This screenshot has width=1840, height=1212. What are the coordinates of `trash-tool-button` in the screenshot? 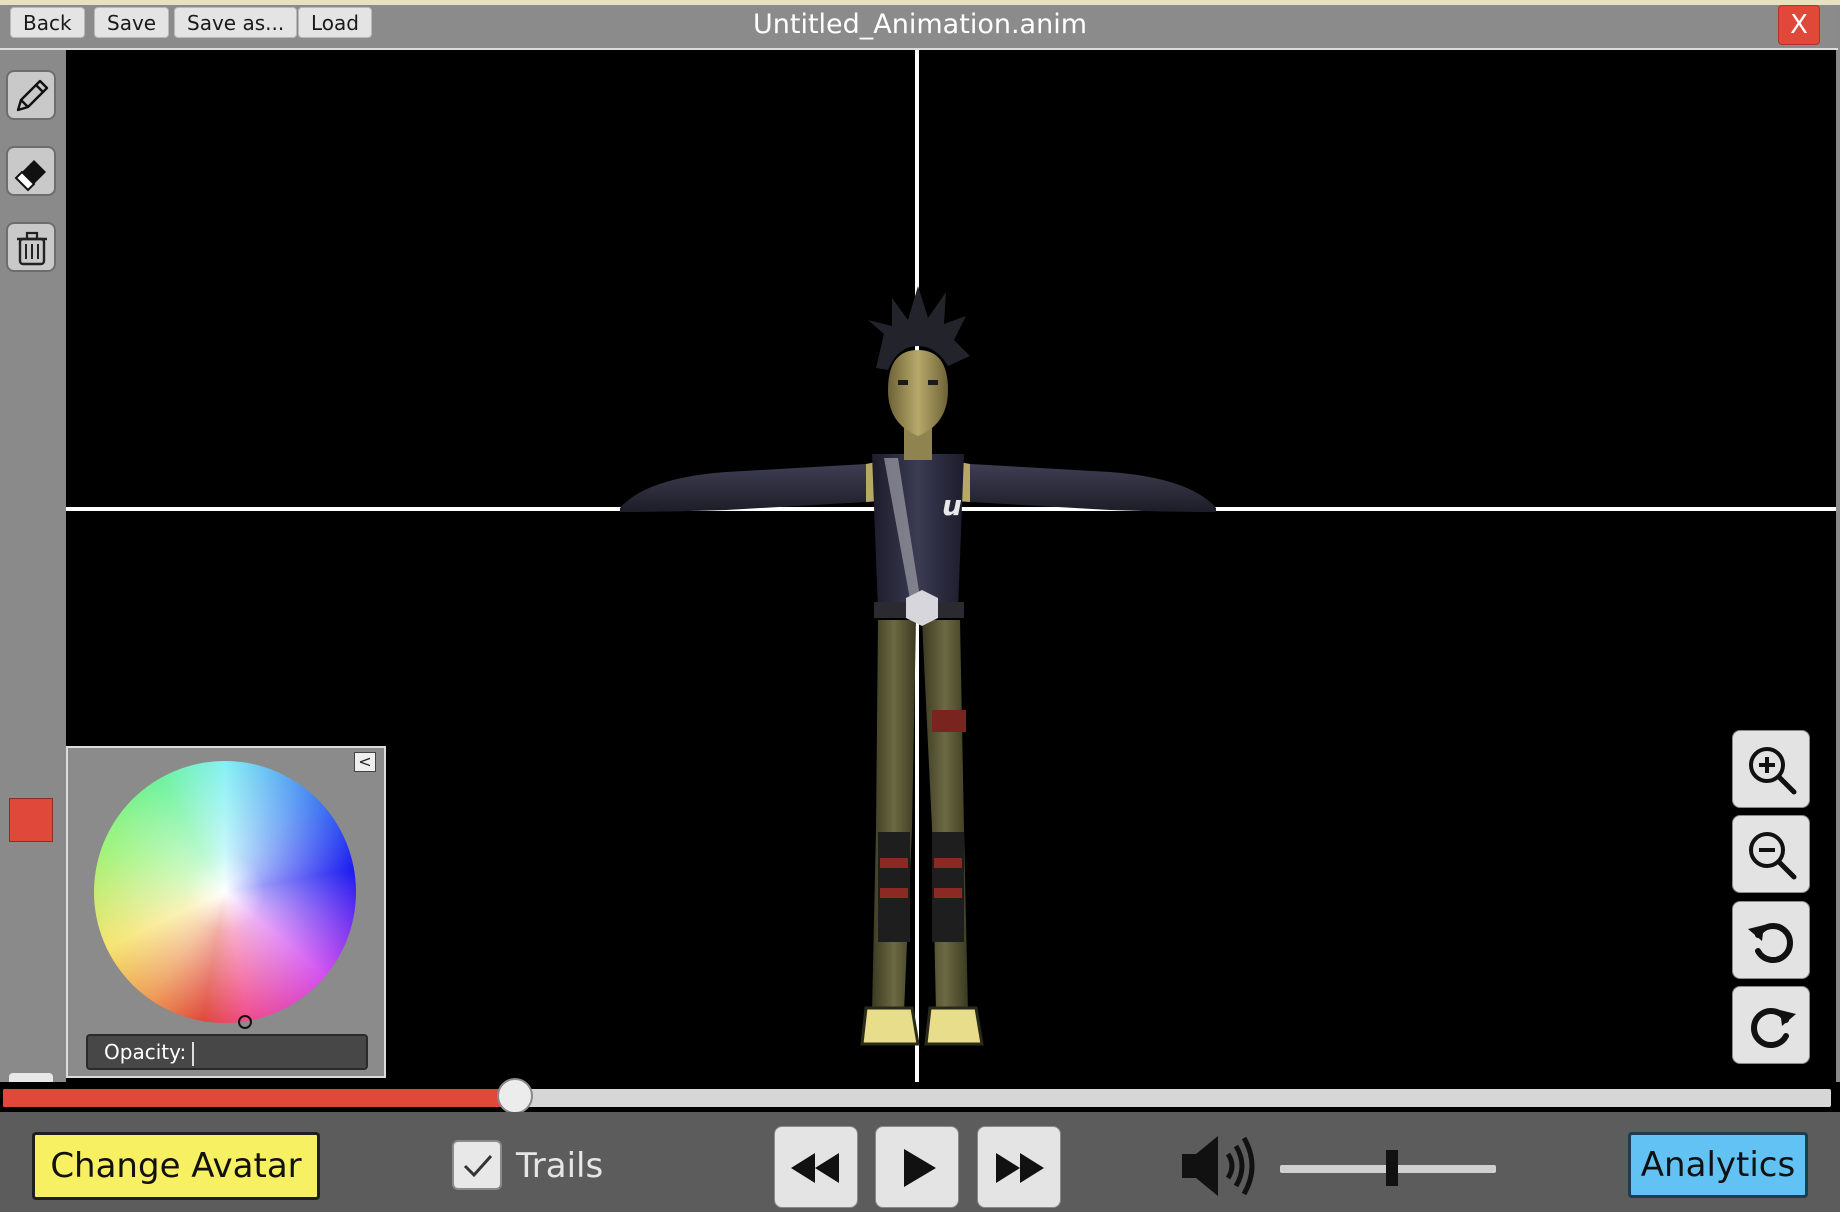 It's located at (31, 247).